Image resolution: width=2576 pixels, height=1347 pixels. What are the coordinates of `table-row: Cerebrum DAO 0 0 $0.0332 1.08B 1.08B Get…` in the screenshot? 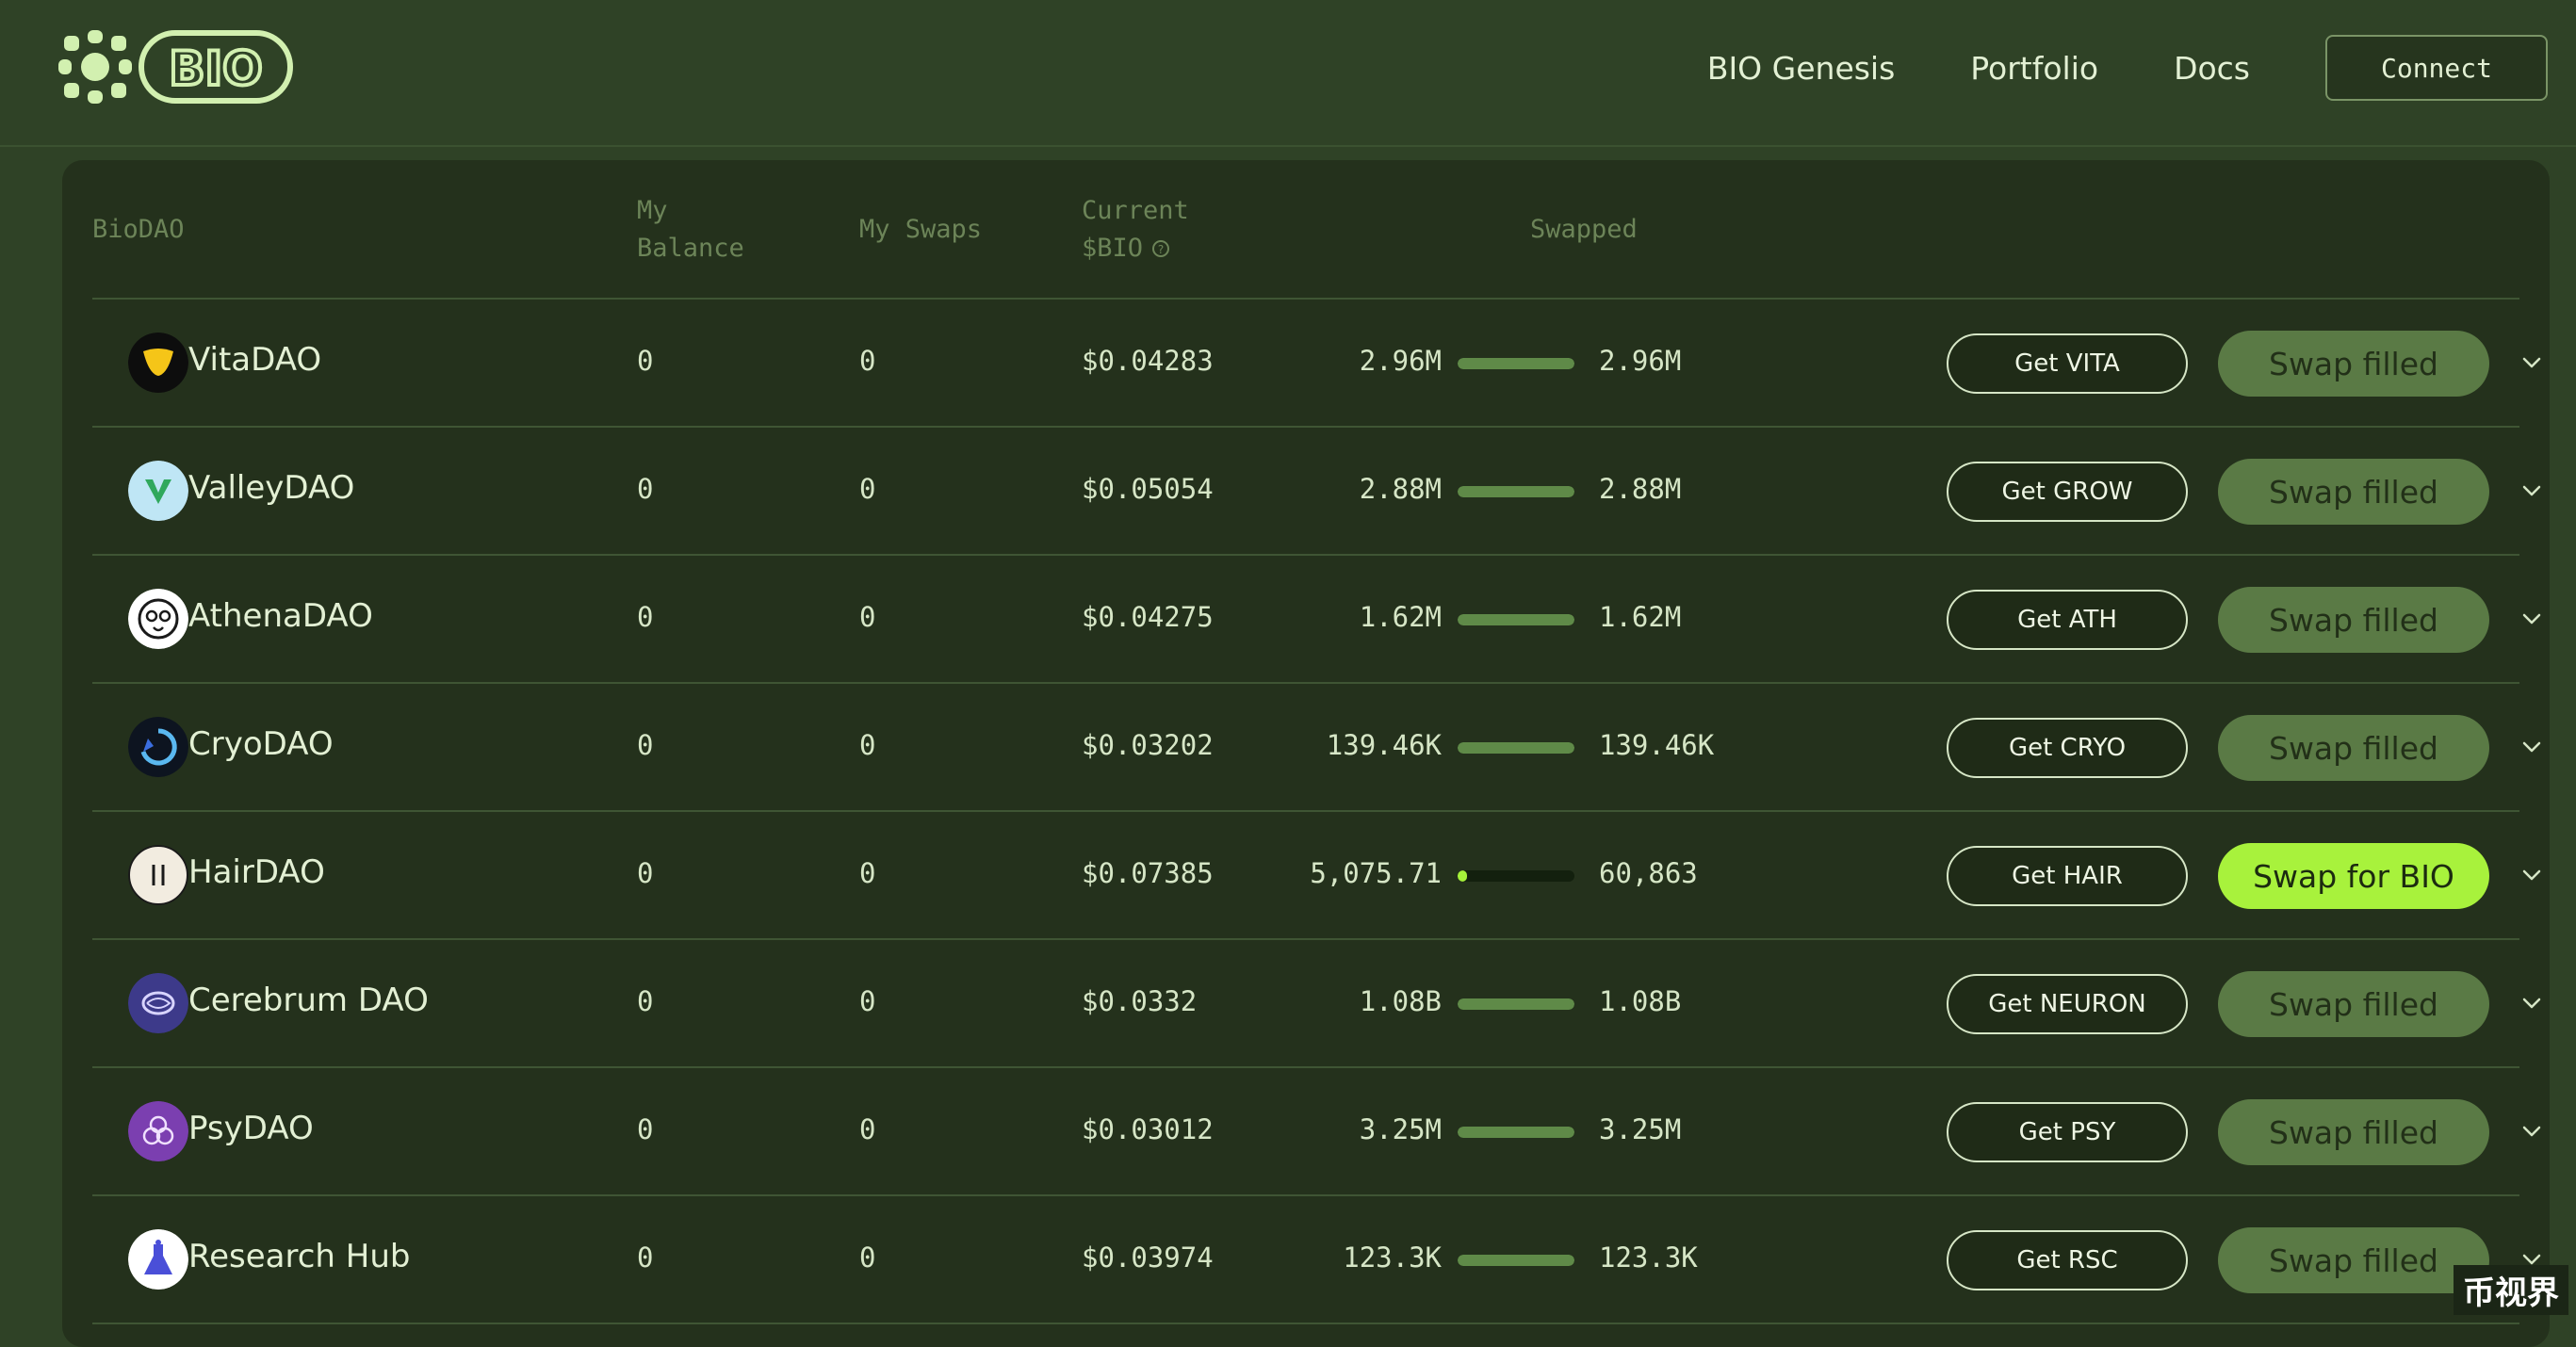 It's located at (1316, 1004).